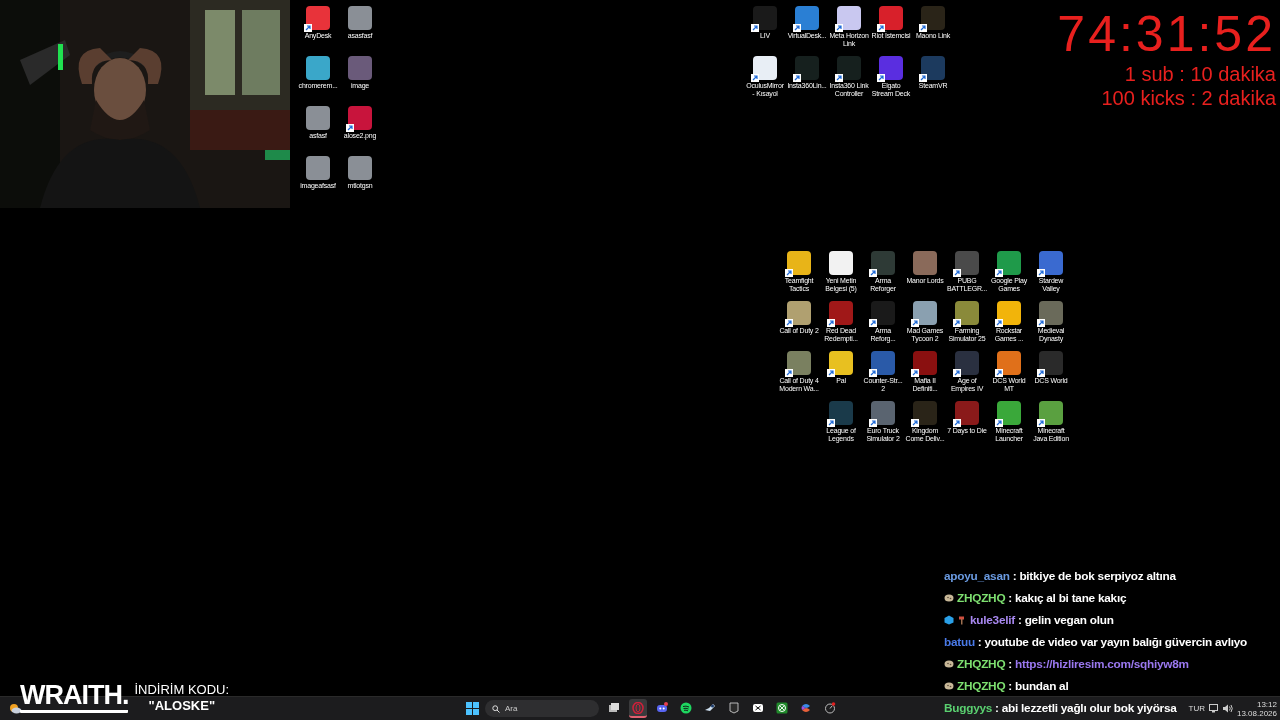 Image resolution: width=1280 pixels, height=720 pixels. What do you see at coordinates (472, 708) in the screenshot?
I see `windows-icon` at bounding box center [472, 708].